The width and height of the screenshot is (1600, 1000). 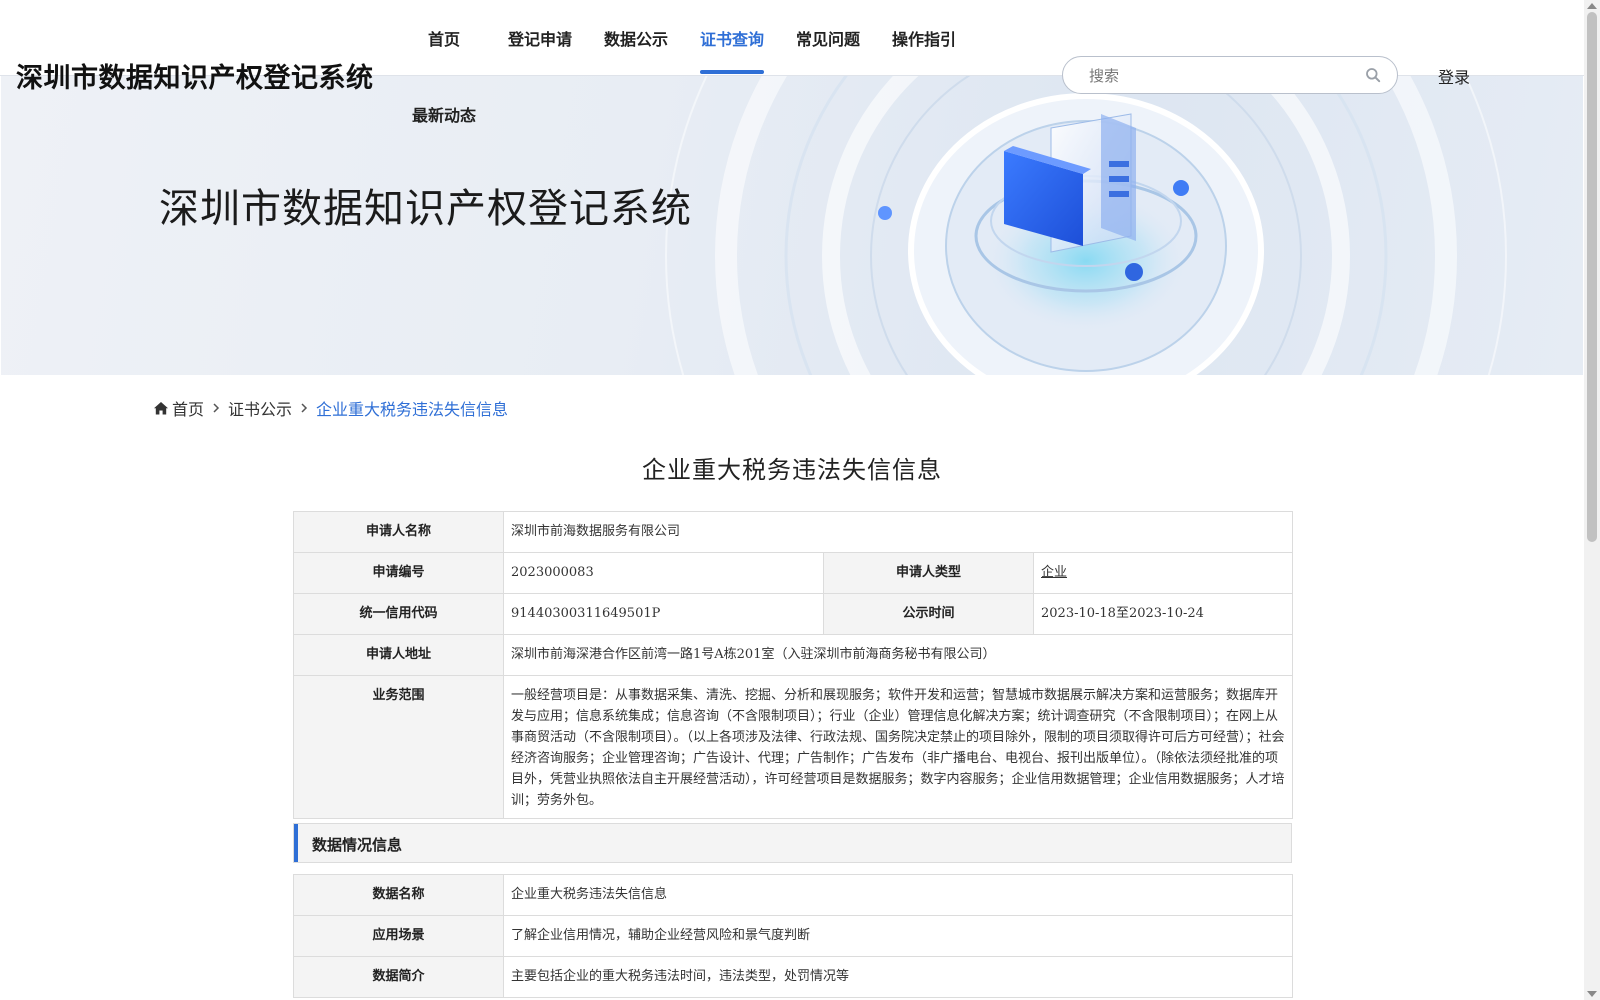 What do you see at coordinates (898, 532) in the screenshot?
I see `applicant-name-value: 深圳市前海数据服务有限公司` at bounding box center [898, 532].